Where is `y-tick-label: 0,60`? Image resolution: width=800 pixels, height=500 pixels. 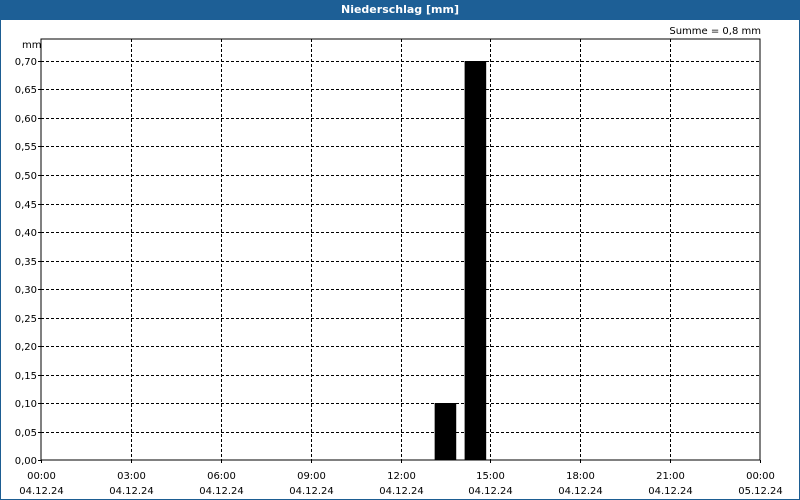
y-tick-label: 0,60 is located at coordinates (26, 119).